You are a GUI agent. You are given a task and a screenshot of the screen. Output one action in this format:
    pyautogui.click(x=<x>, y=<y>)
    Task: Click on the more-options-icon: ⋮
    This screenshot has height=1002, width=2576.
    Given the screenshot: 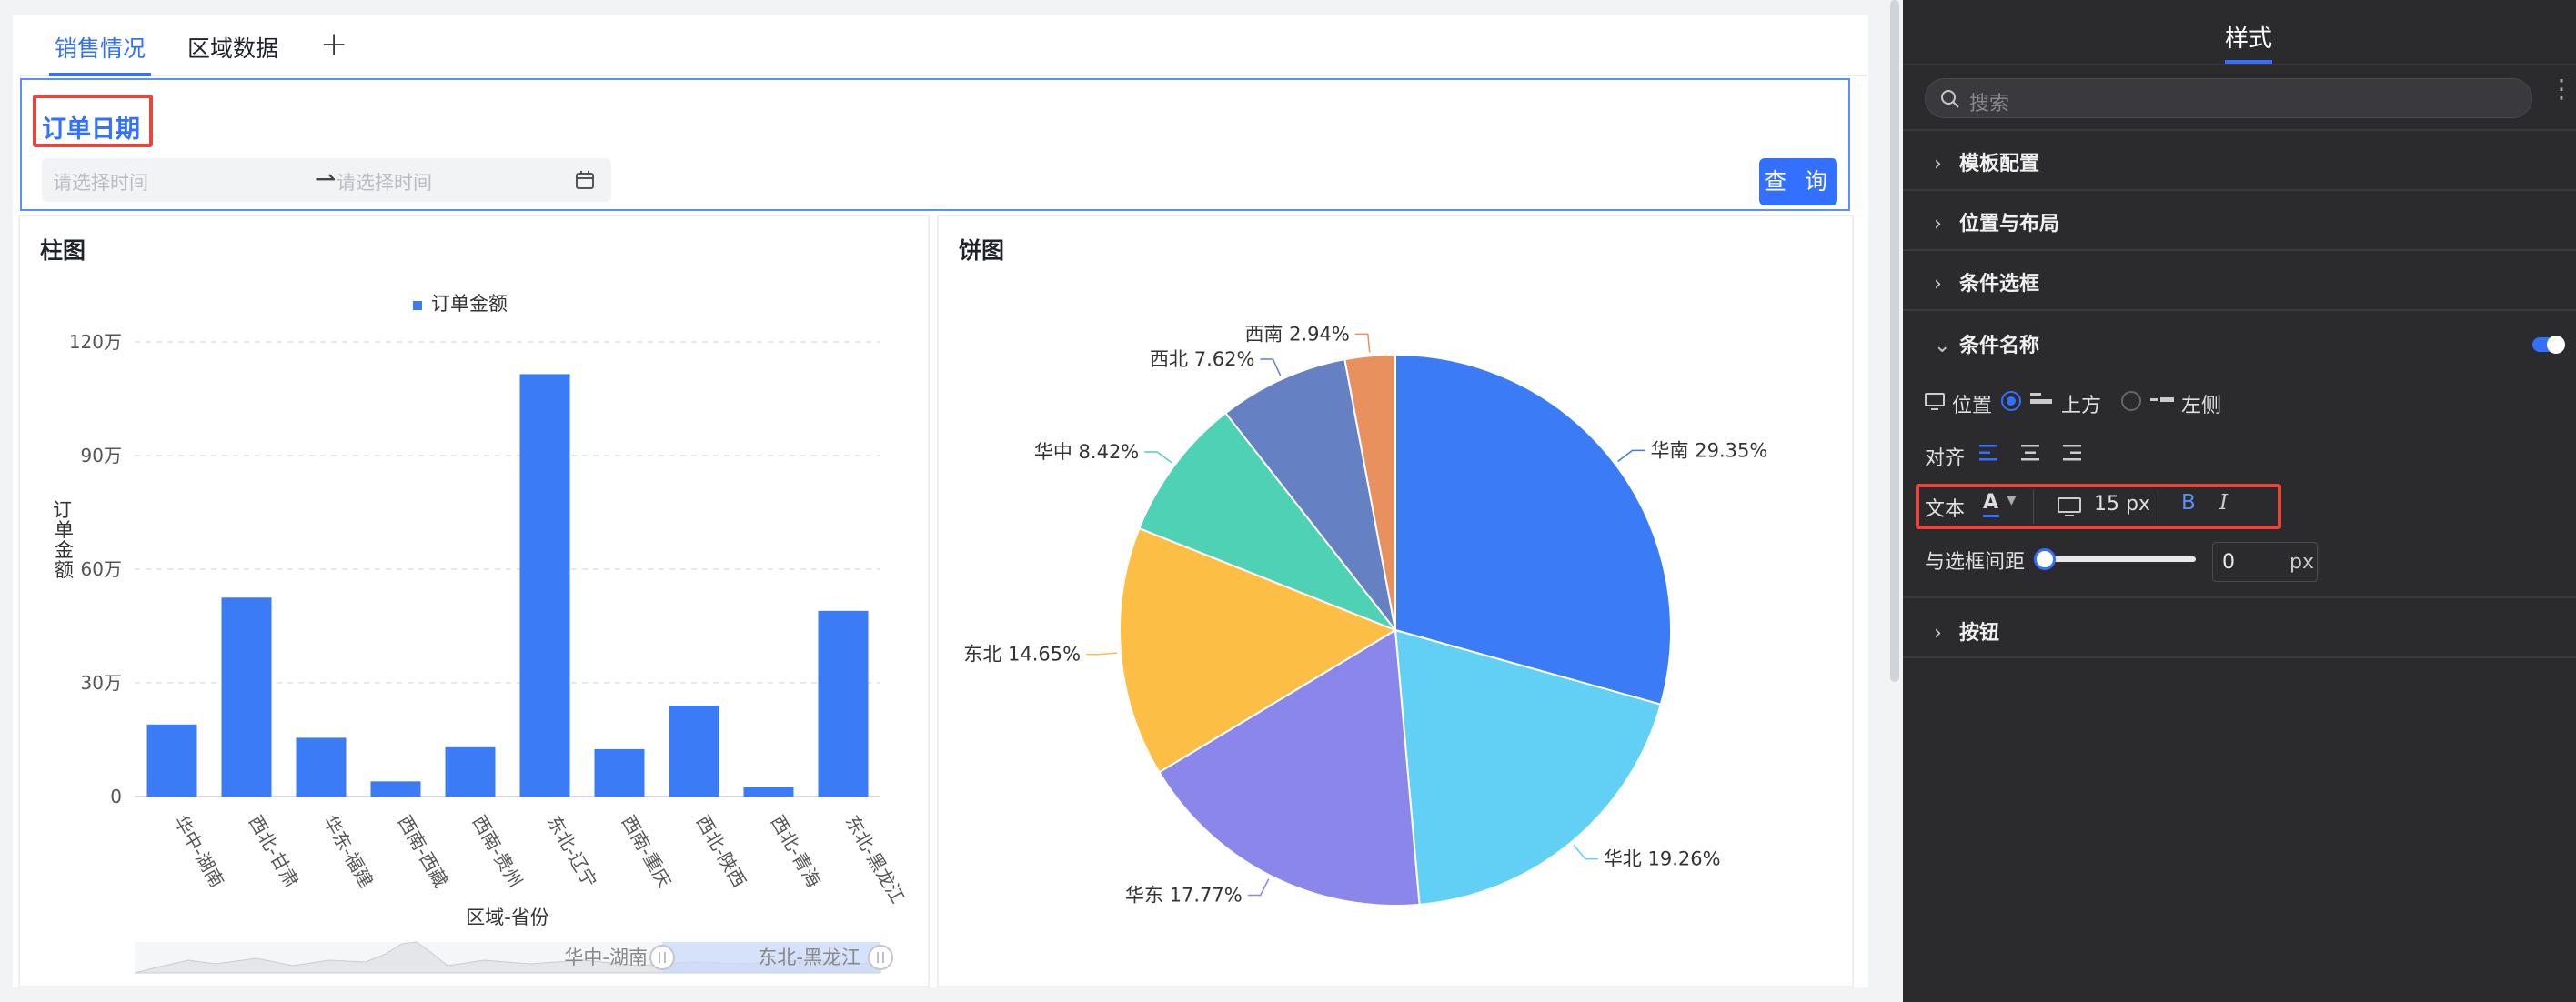 What is the action you would take?
    pyautogui.click(x=2561, y=89)
    